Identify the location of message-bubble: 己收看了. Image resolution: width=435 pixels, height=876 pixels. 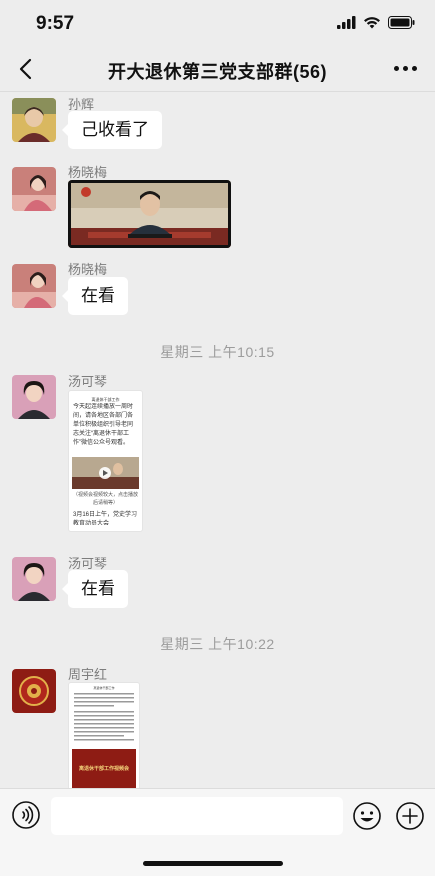
(112, 130).